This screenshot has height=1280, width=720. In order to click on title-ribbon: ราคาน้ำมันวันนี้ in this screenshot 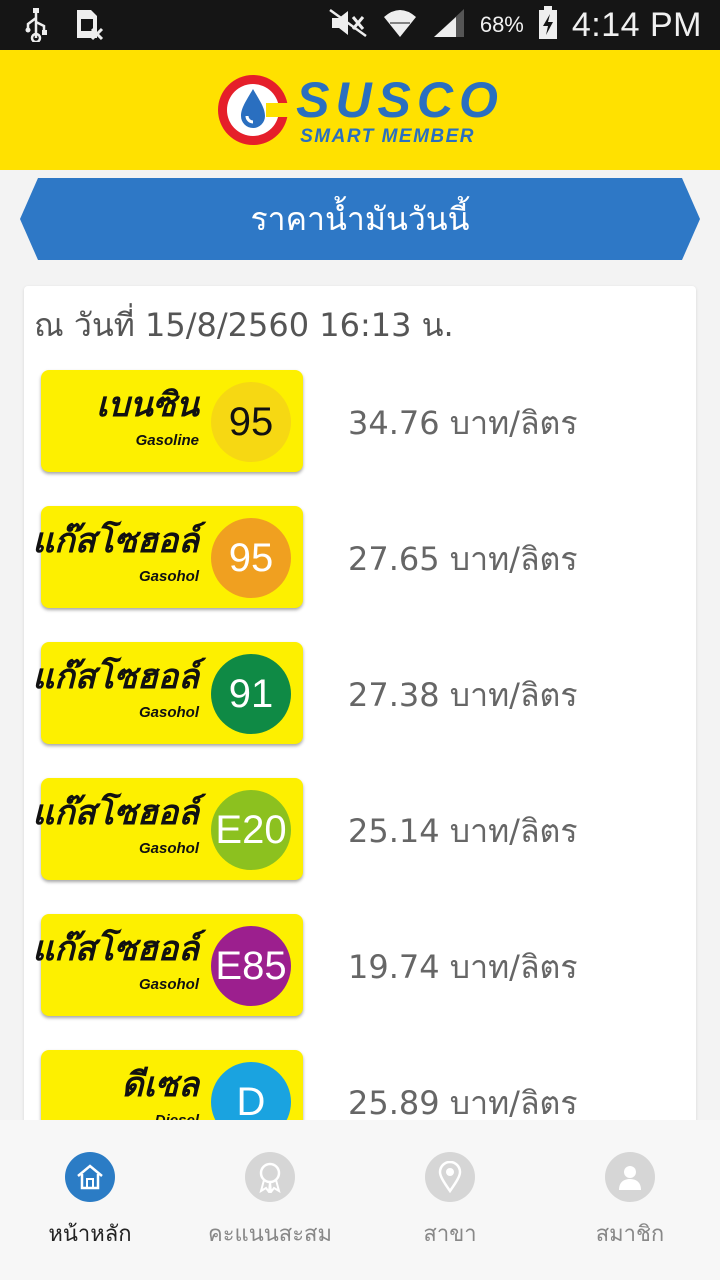, I will do `click(360, 219)`.